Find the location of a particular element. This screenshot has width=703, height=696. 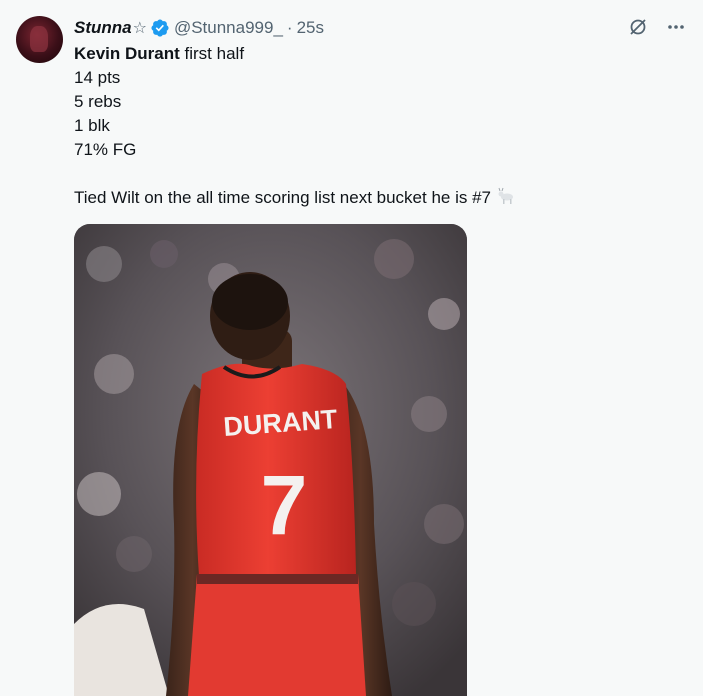

author-name: Stunna is located at coordinates (103, 28).